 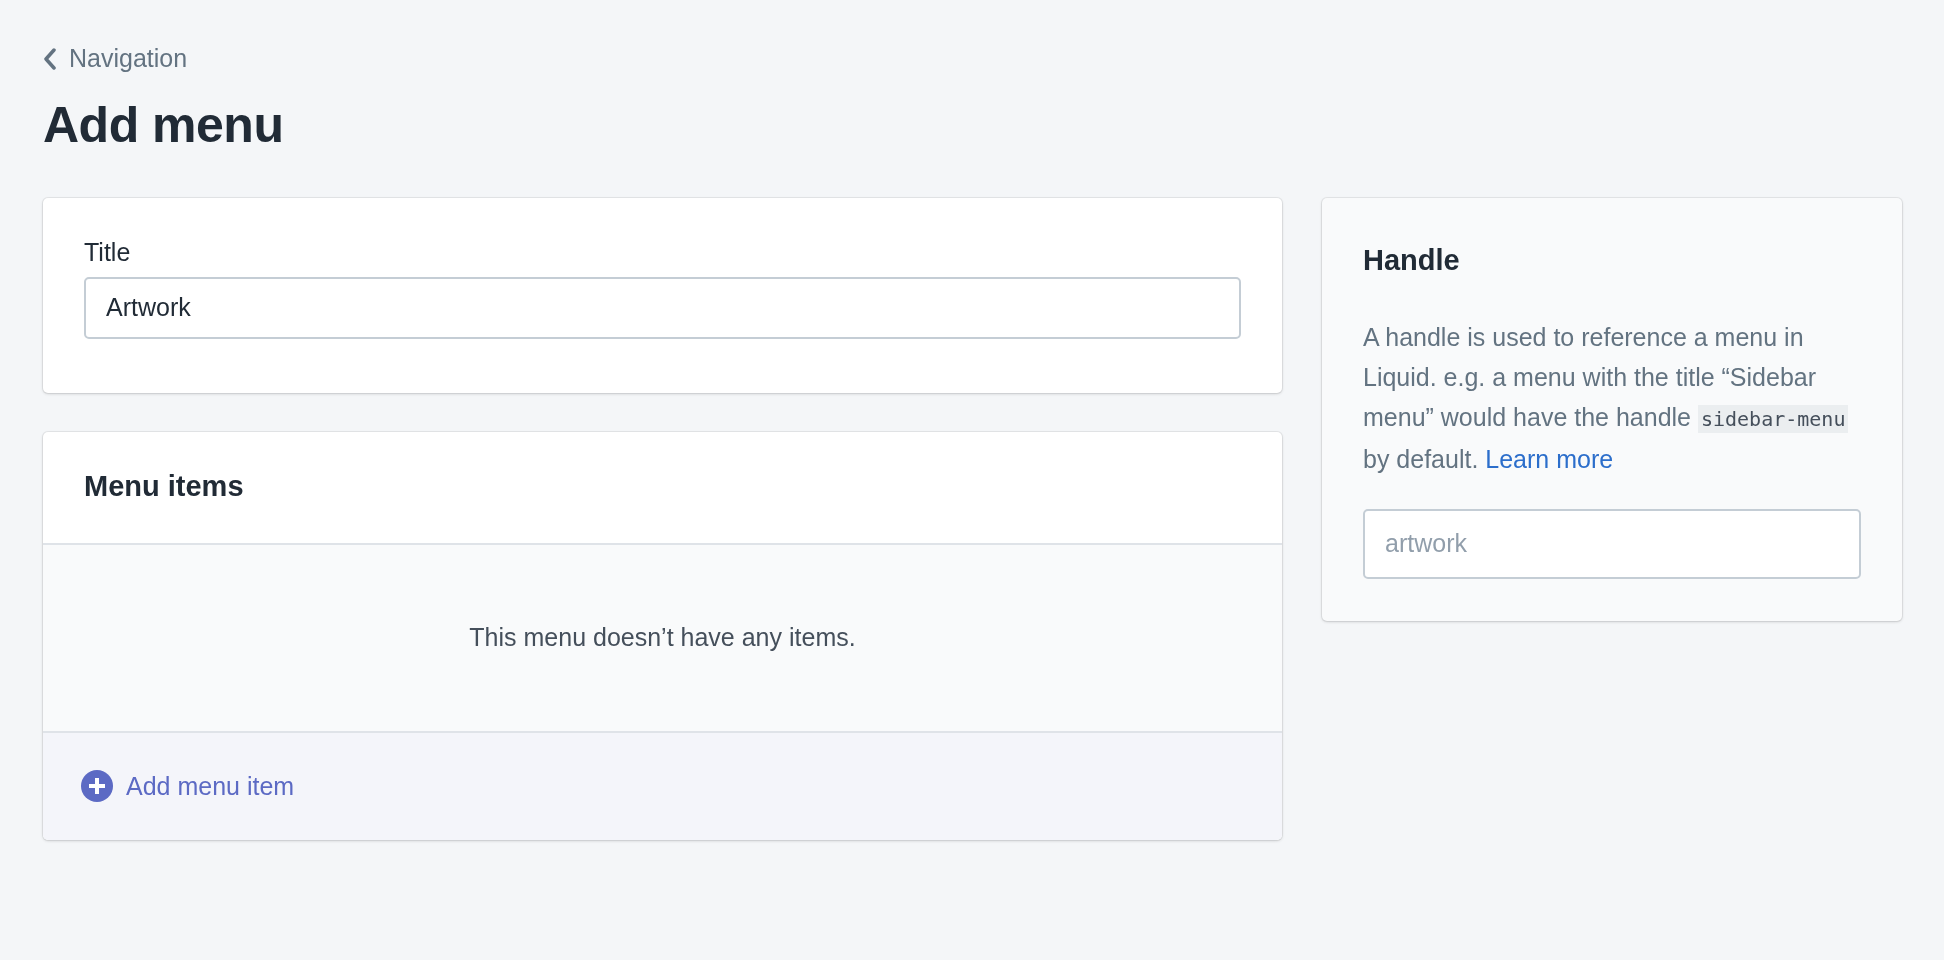 I want to click on title-label: Title, so click(x=108, y=252).